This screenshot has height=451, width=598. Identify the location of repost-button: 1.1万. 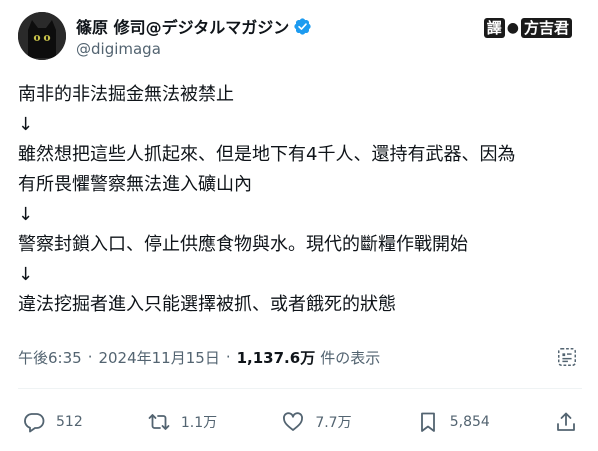
(182, 422).